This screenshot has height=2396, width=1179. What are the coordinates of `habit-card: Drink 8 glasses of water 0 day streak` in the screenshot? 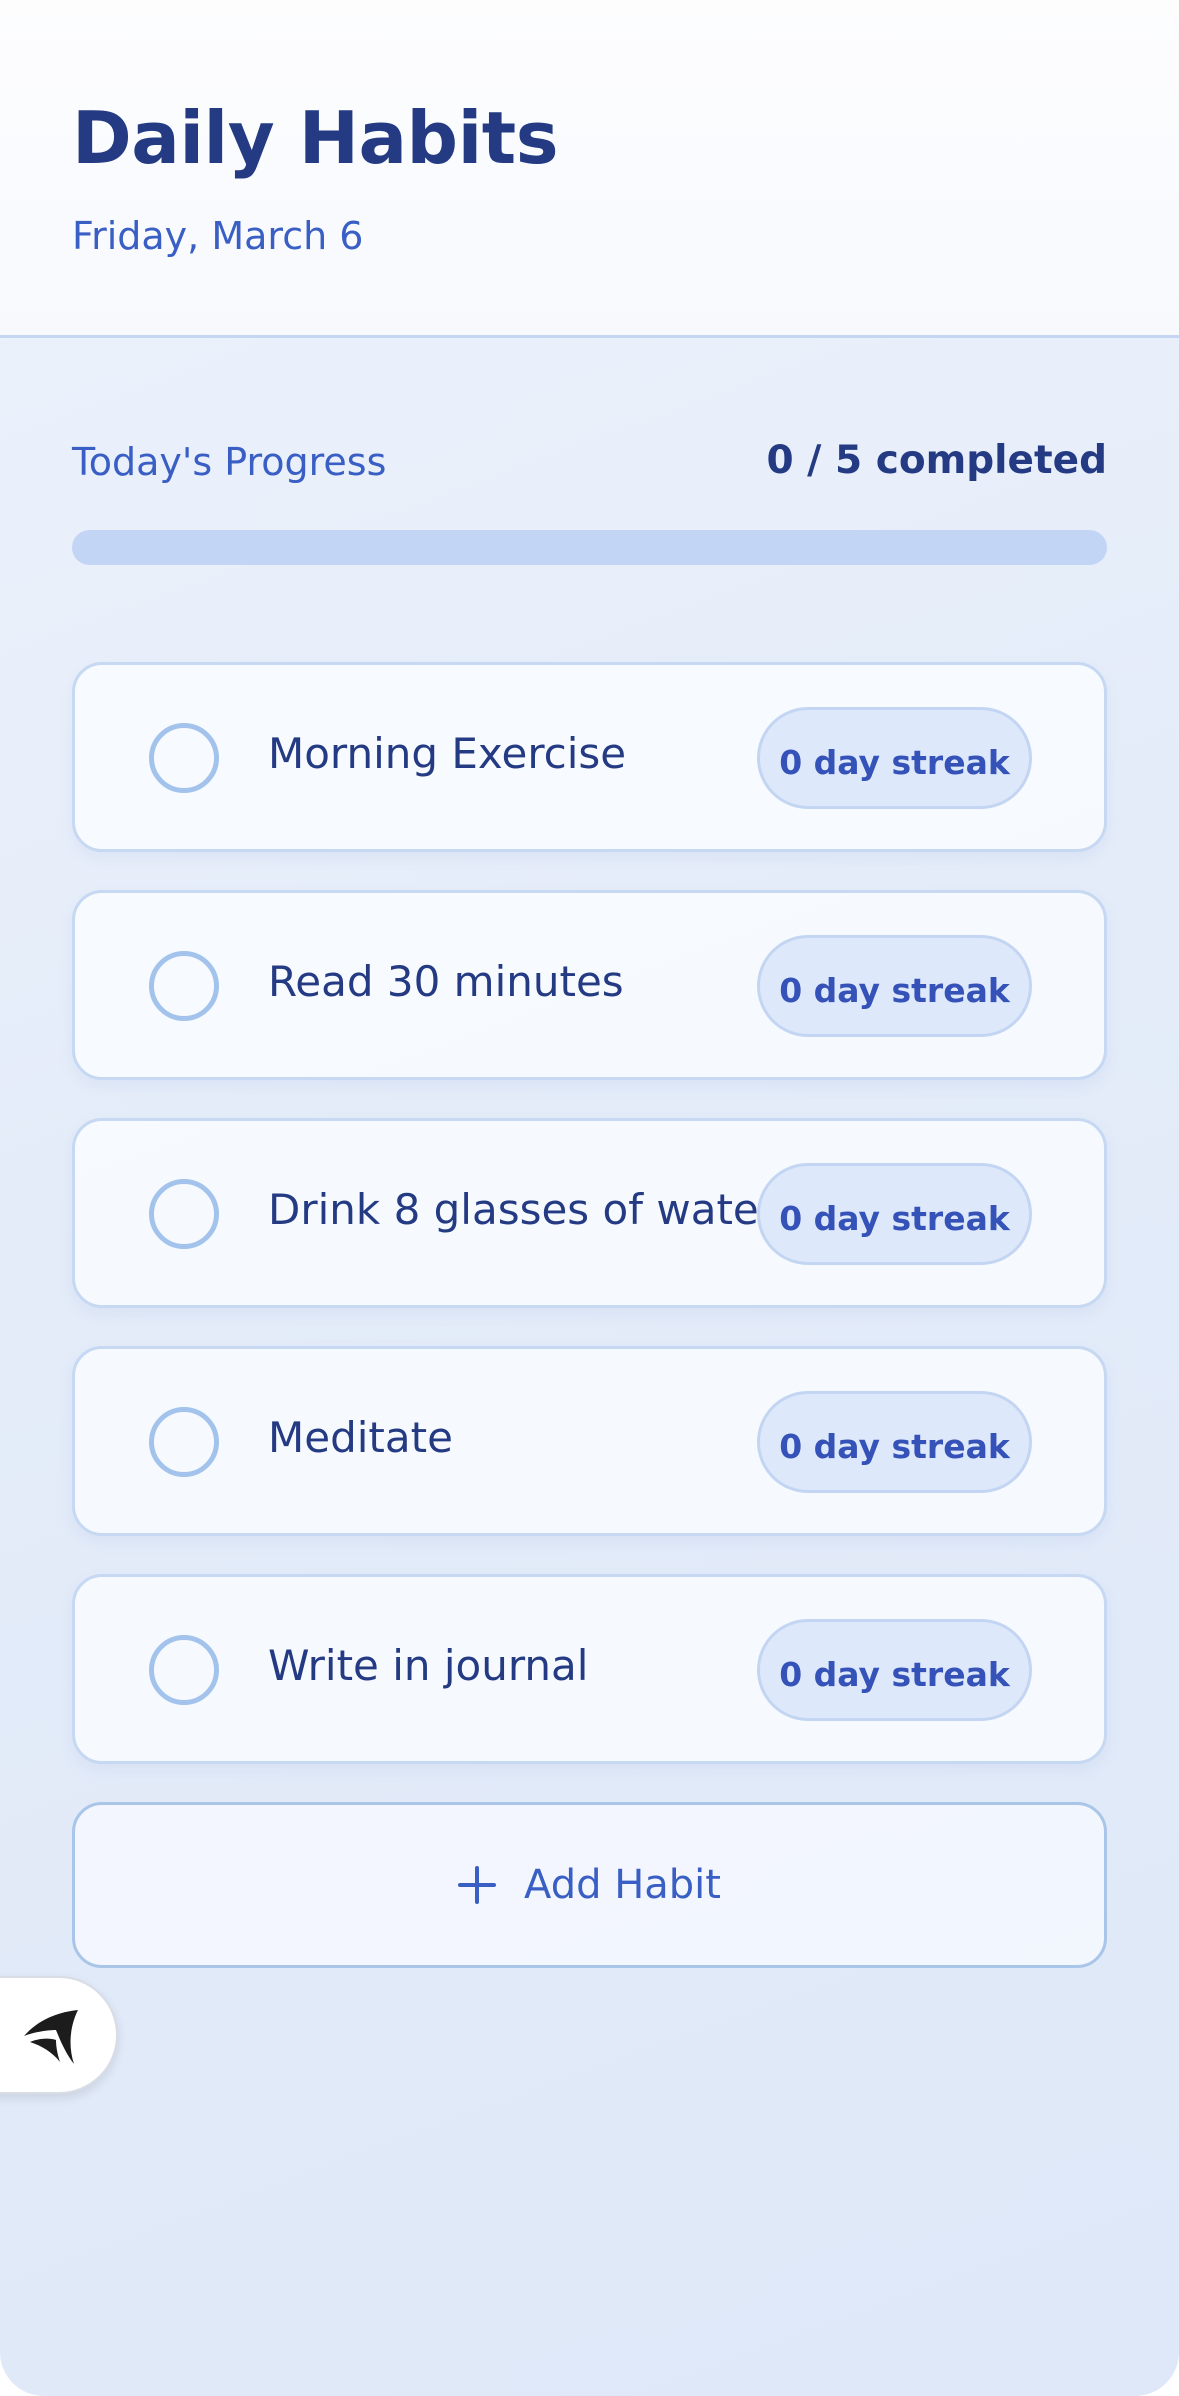 It's located at (589, 1213).